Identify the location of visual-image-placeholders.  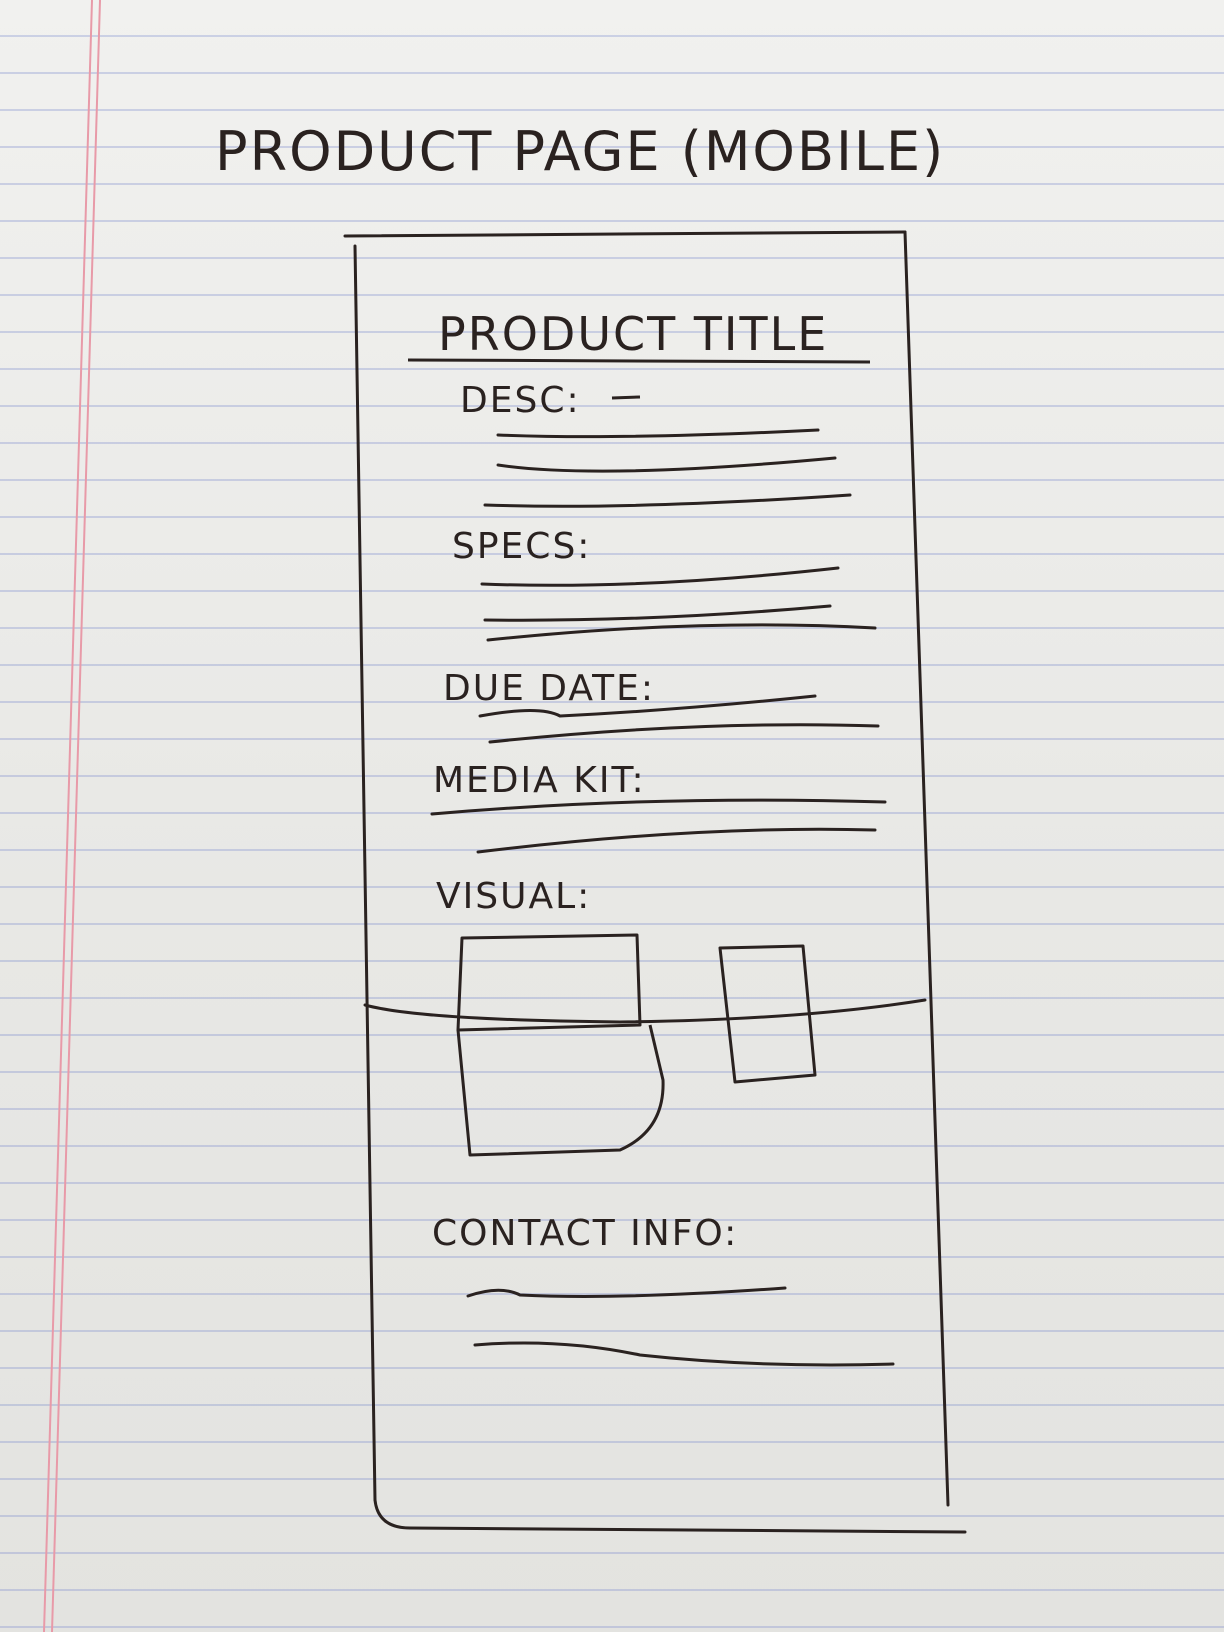
(636, 1045).